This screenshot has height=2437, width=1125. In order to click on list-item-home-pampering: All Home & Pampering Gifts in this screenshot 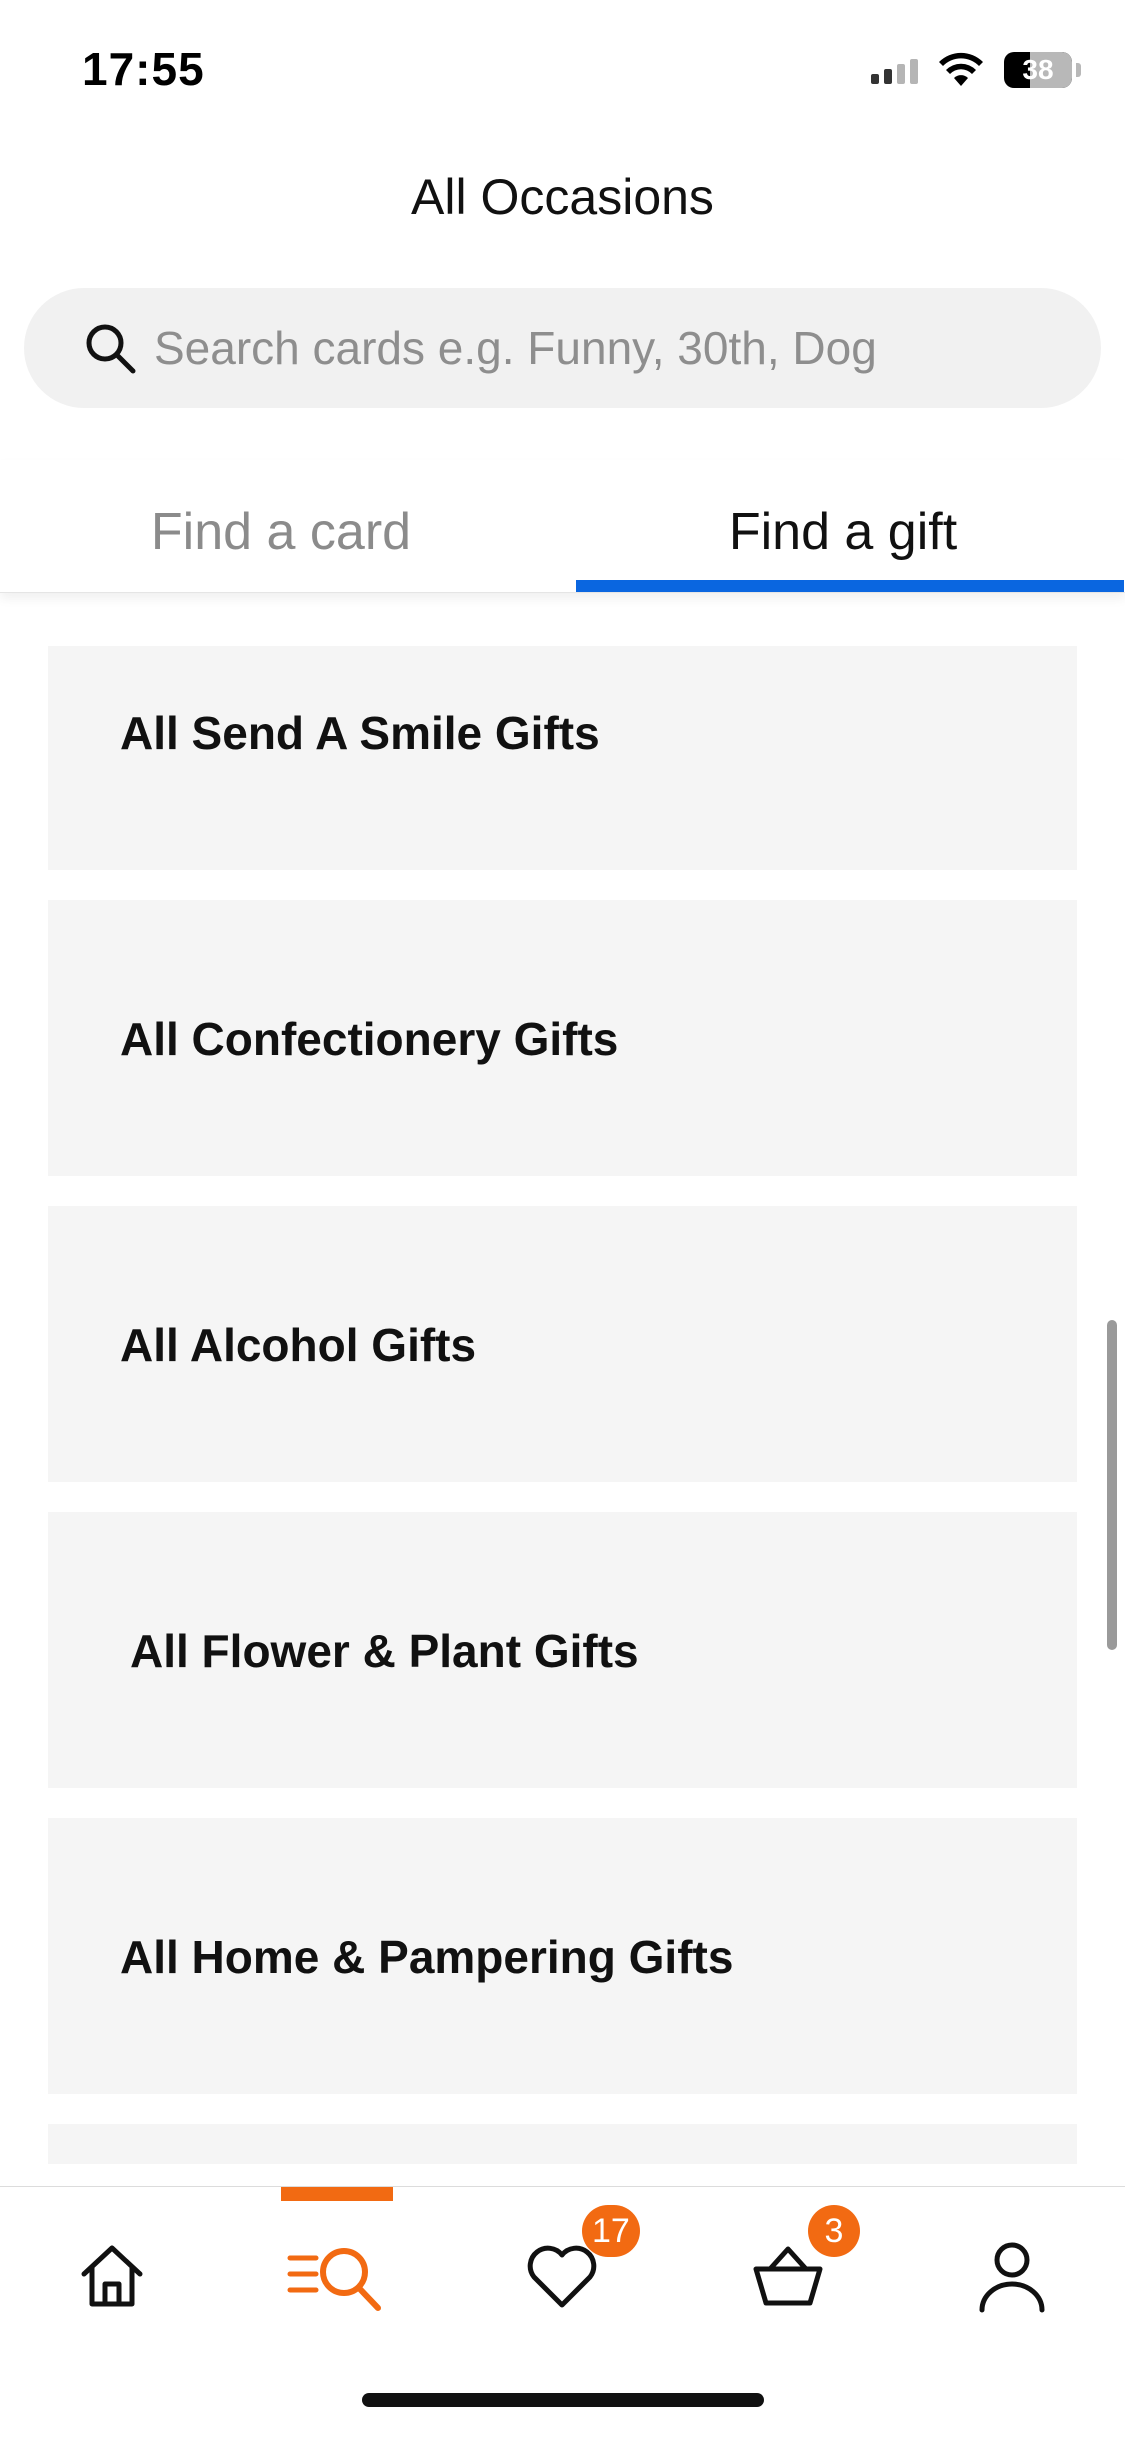, I will do `click(562, 1956)`.